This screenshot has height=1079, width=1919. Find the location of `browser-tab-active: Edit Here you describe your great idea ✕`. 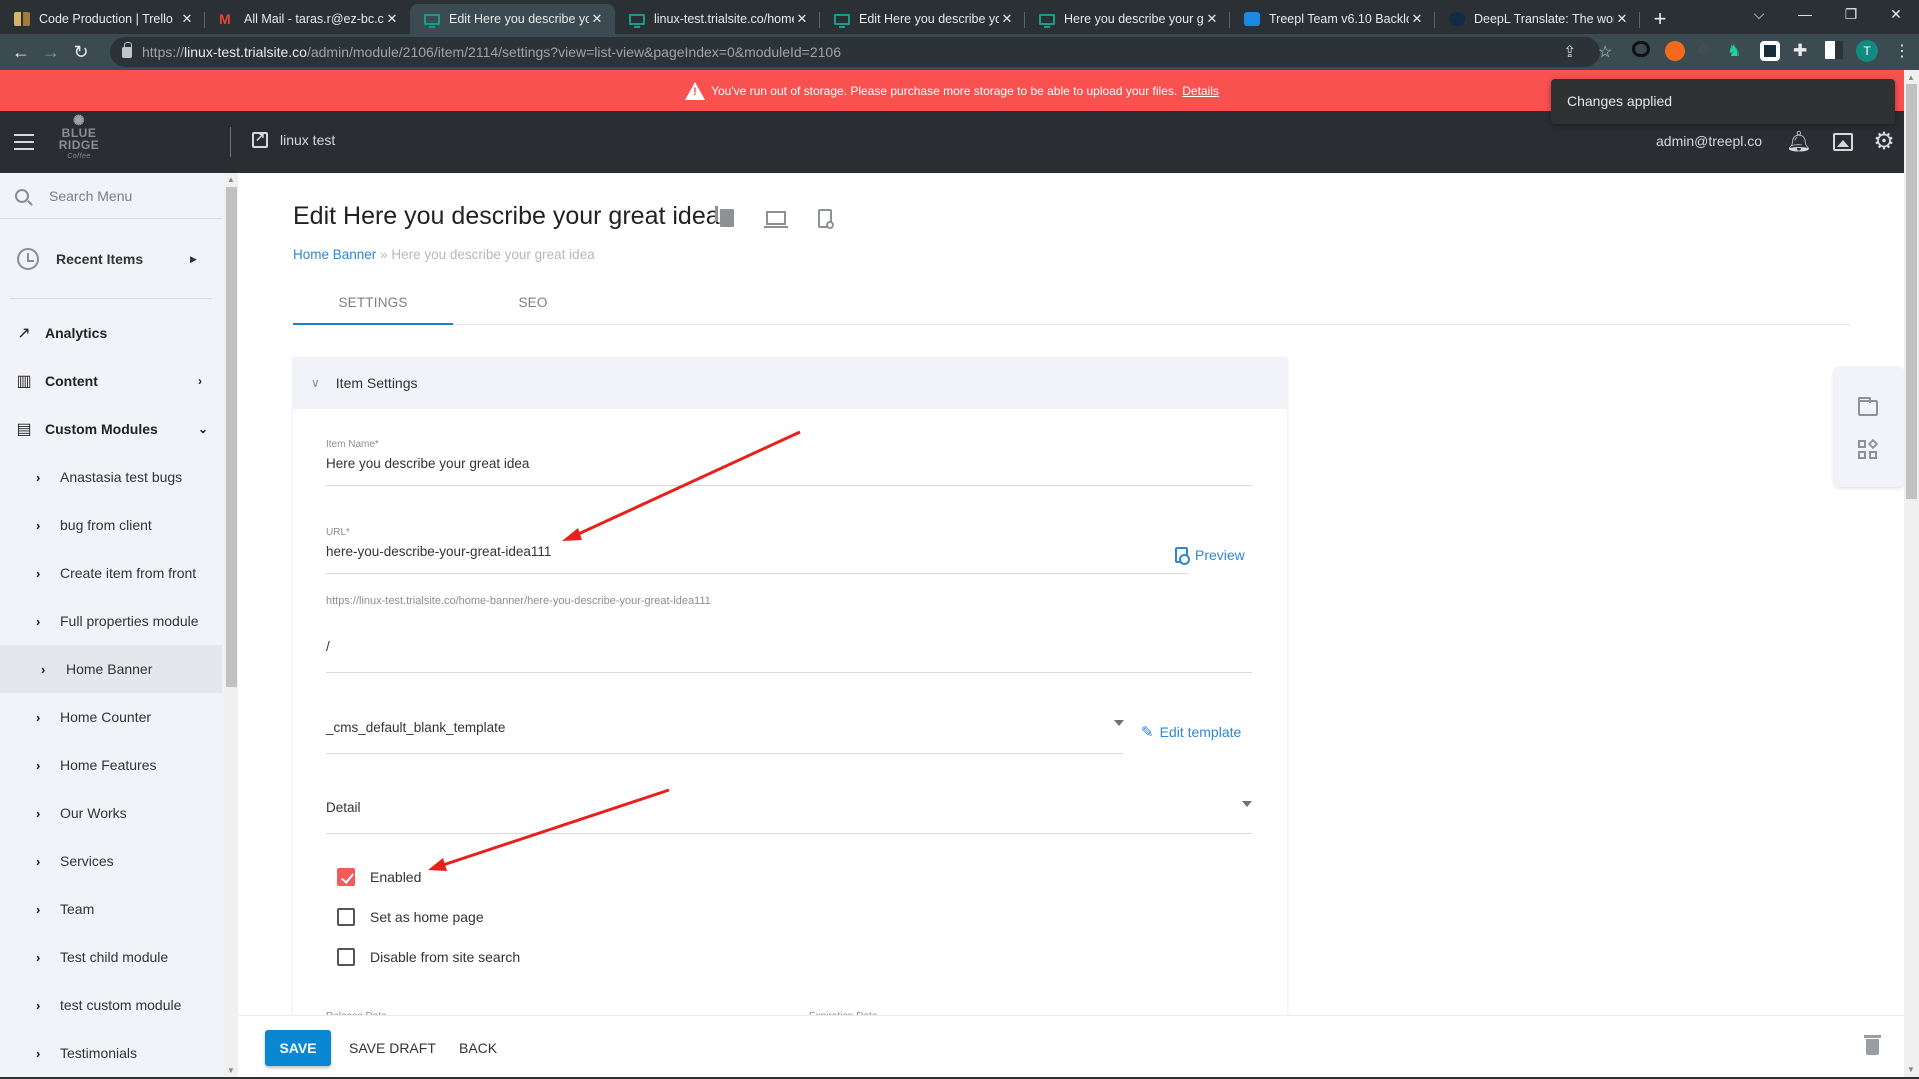

browser-tab-active: Edit Here you describe your great idea ✕ is located at coordinates (512, 19).